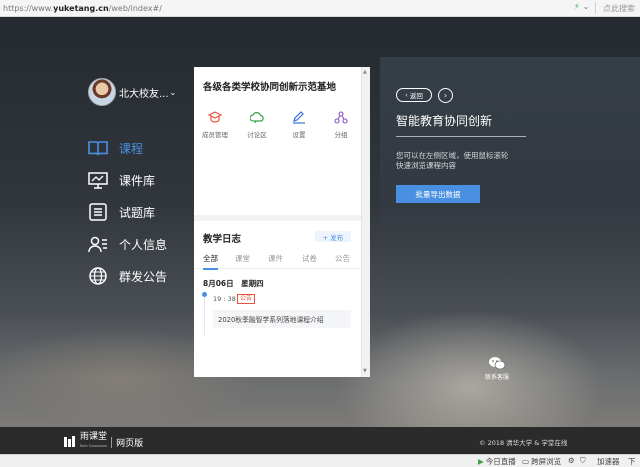  What do you see at coordinates (526, 461) in the screenshot?
I see `screen-icon: ▭` at bounding box center [526, 461].